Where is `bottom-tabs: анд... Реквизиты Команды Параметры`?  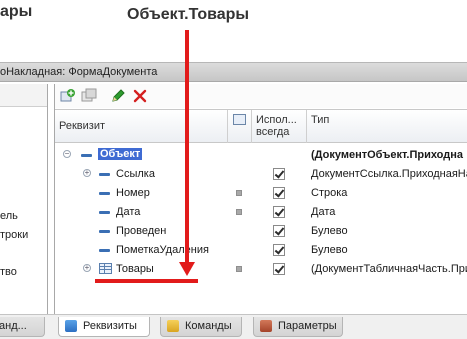 bottom-tabs: анд... Реквизиты Команды Параметры is located at coordinates (233, 326).